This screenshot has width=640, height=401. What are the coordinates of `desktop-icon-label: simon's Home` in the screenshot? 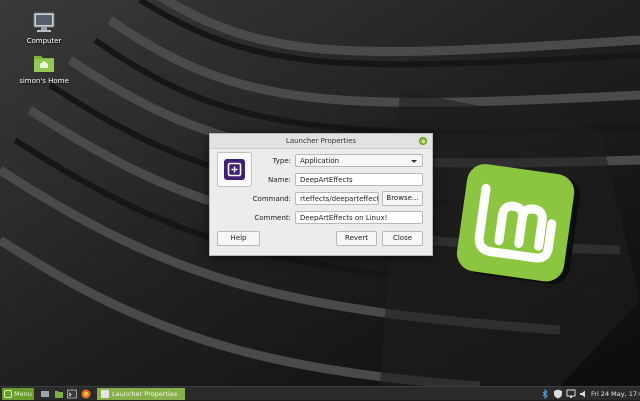 It's located at (44, 81).